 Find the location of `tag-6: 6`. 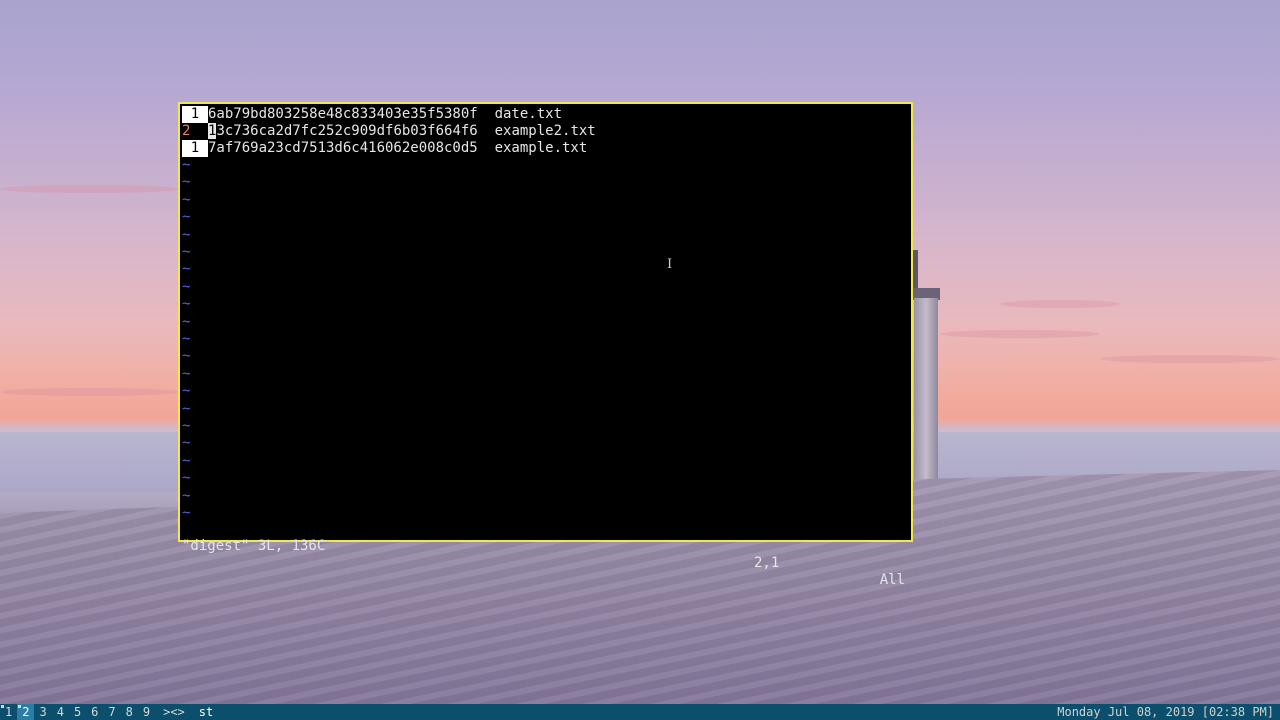

tag-6: 6 is located at coordinates (94, 712).